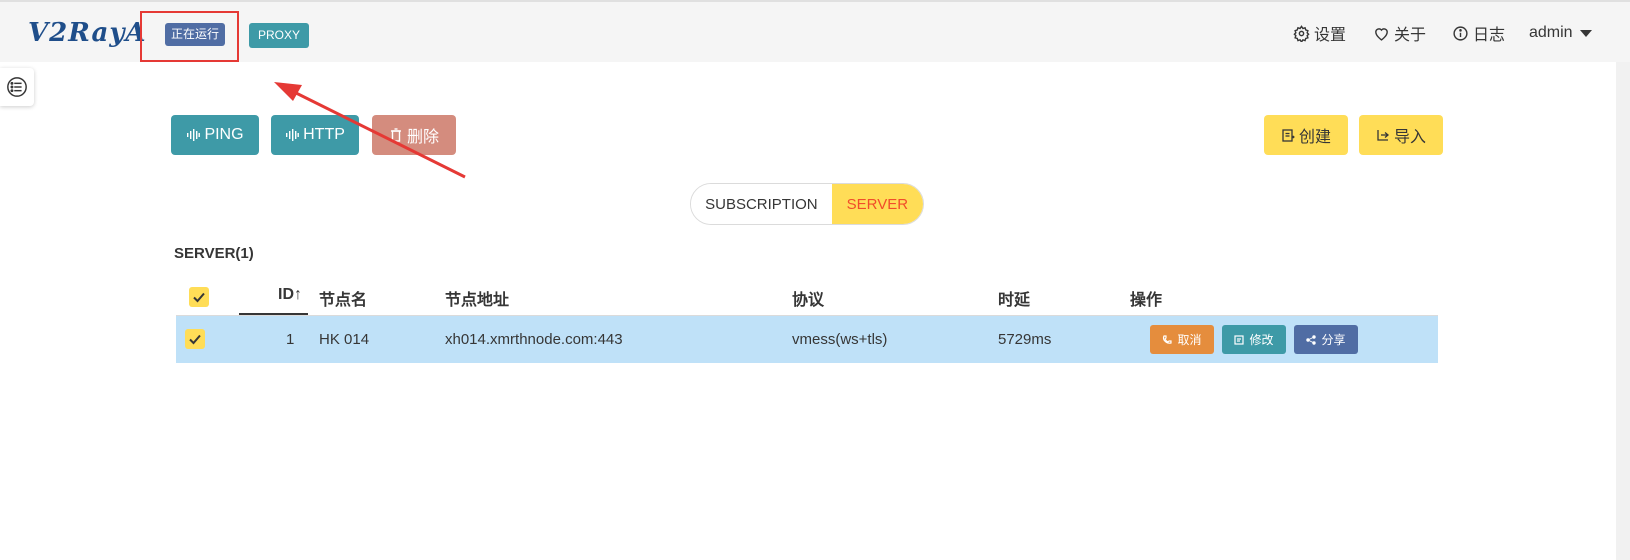  What do you see at coordinates (1381, 34) in the screenshot?
I see `heart-icon` at bounding box center [1381, 34].